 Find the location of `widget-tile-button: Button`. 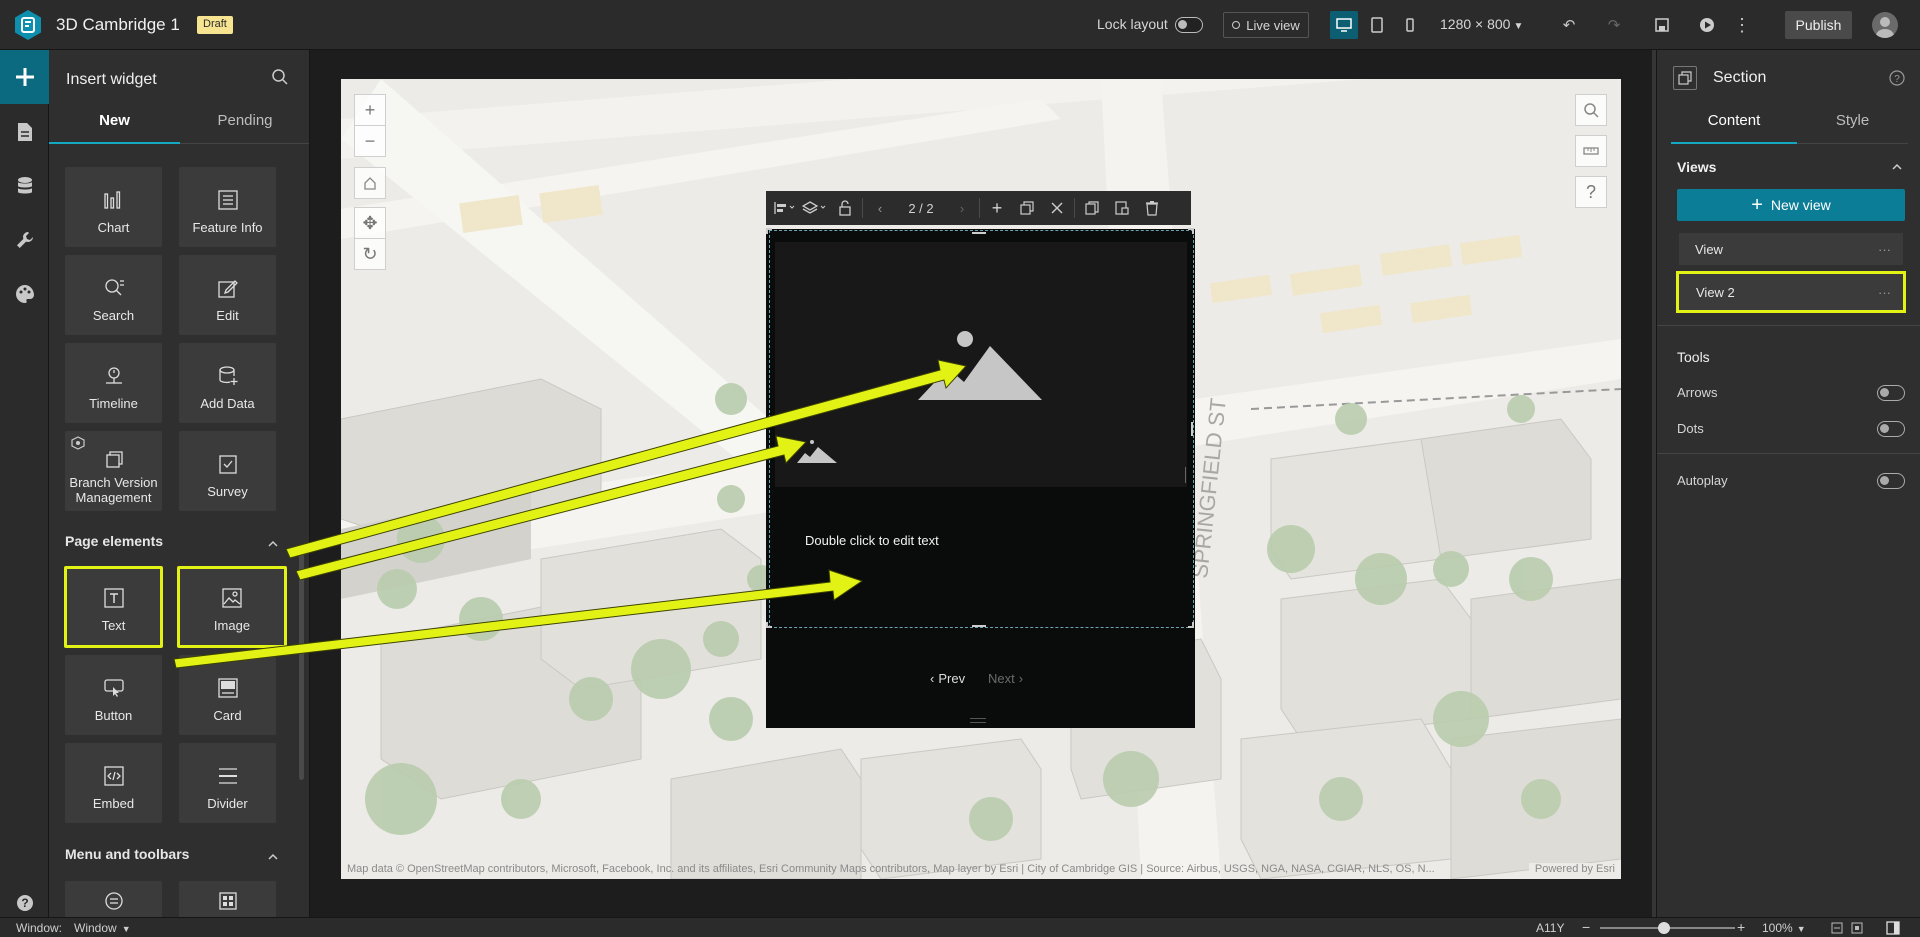

widget-tile-button: Button is located at coordinates (113, 695).